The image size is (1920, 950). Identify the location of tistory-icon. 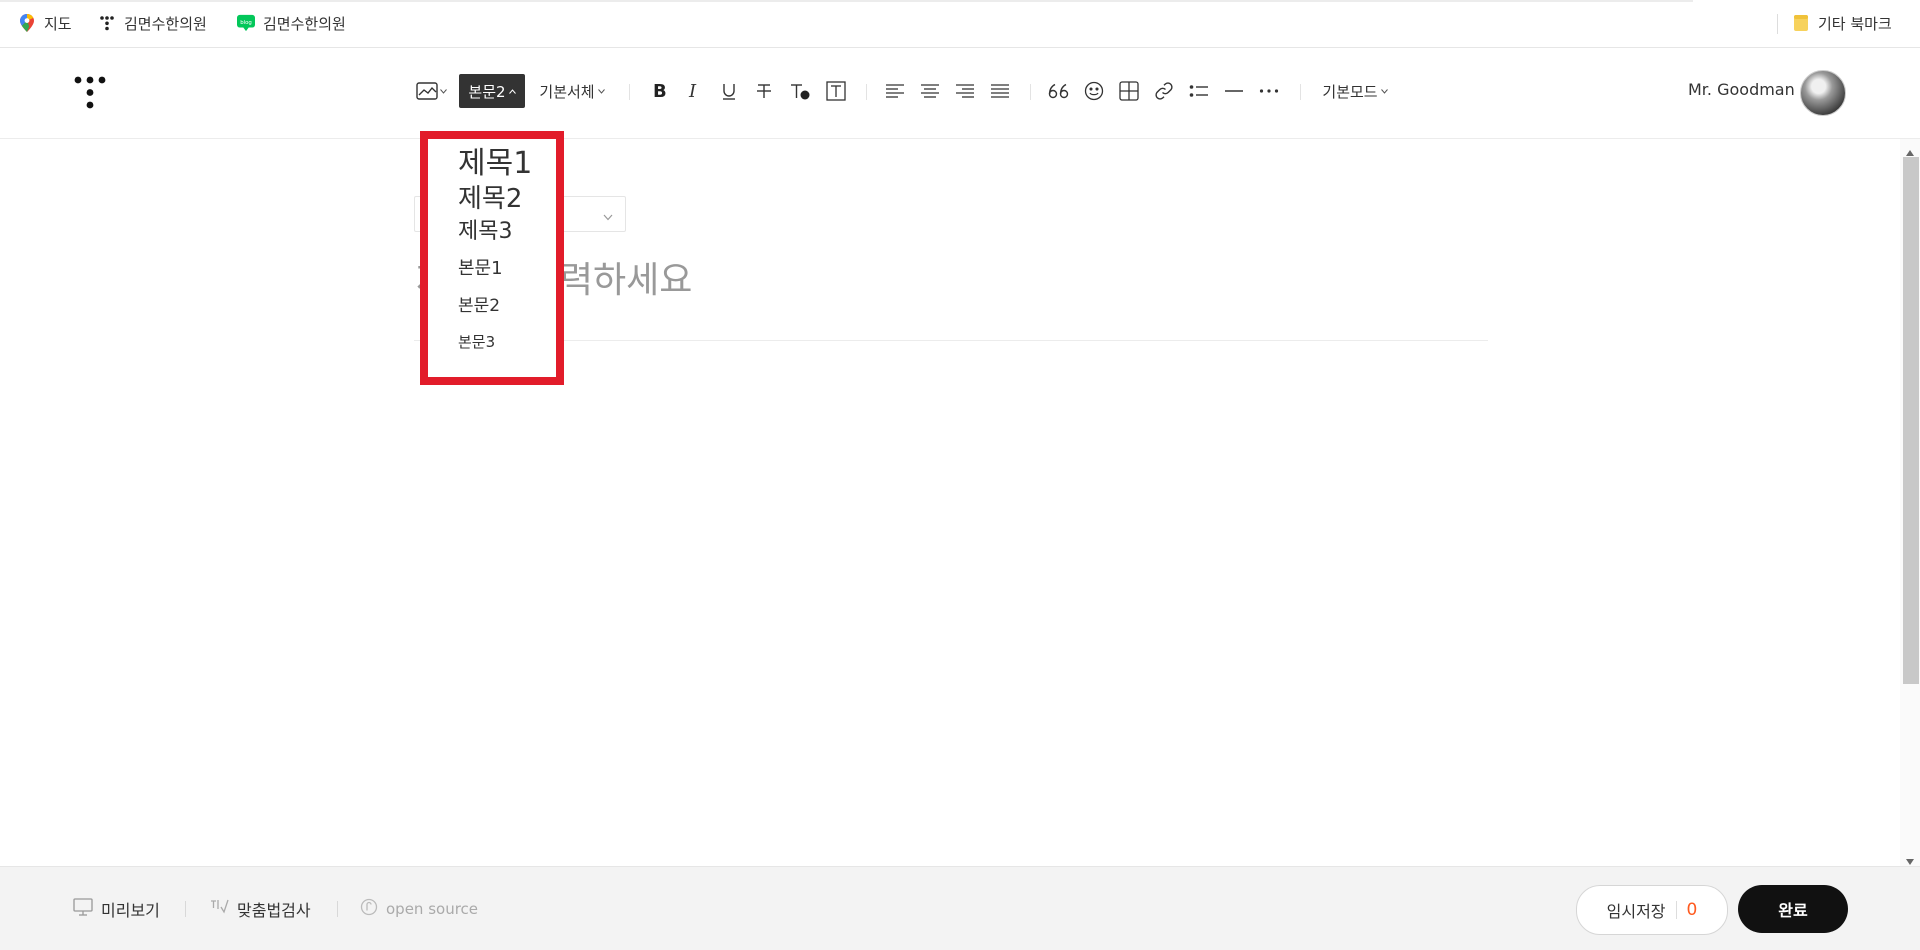
(107, 23).